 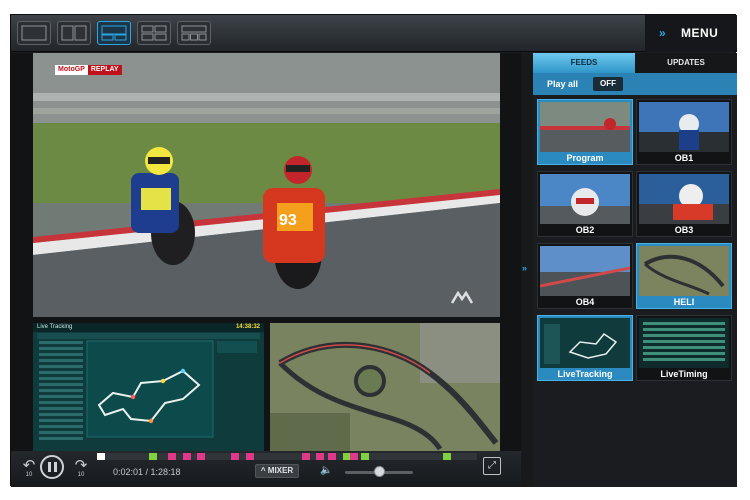 I want to click on feed-label: Program, so click(x=585, y=158).